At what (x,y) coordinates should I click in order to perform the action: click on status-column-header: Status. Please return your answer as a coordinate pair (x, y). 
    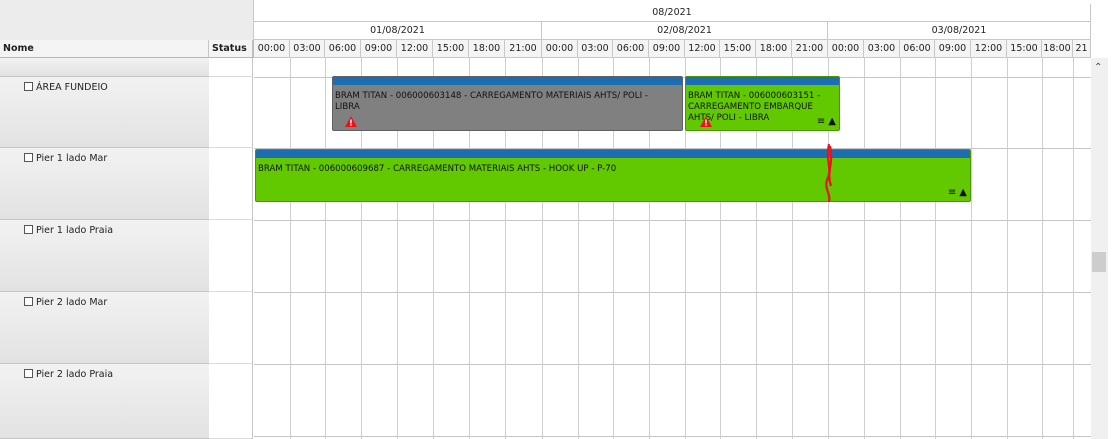
    Looking at the image, I should click on (231, 49).